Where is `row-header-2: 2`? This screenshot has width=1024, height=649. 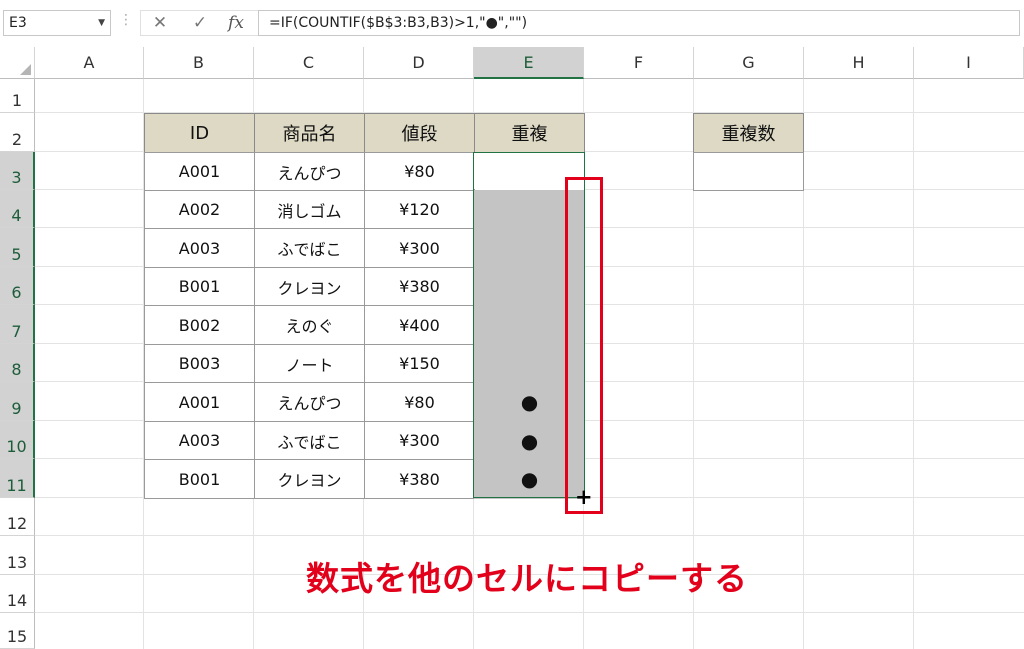 row-header-2: 2 is located at coordinates (17, 132).